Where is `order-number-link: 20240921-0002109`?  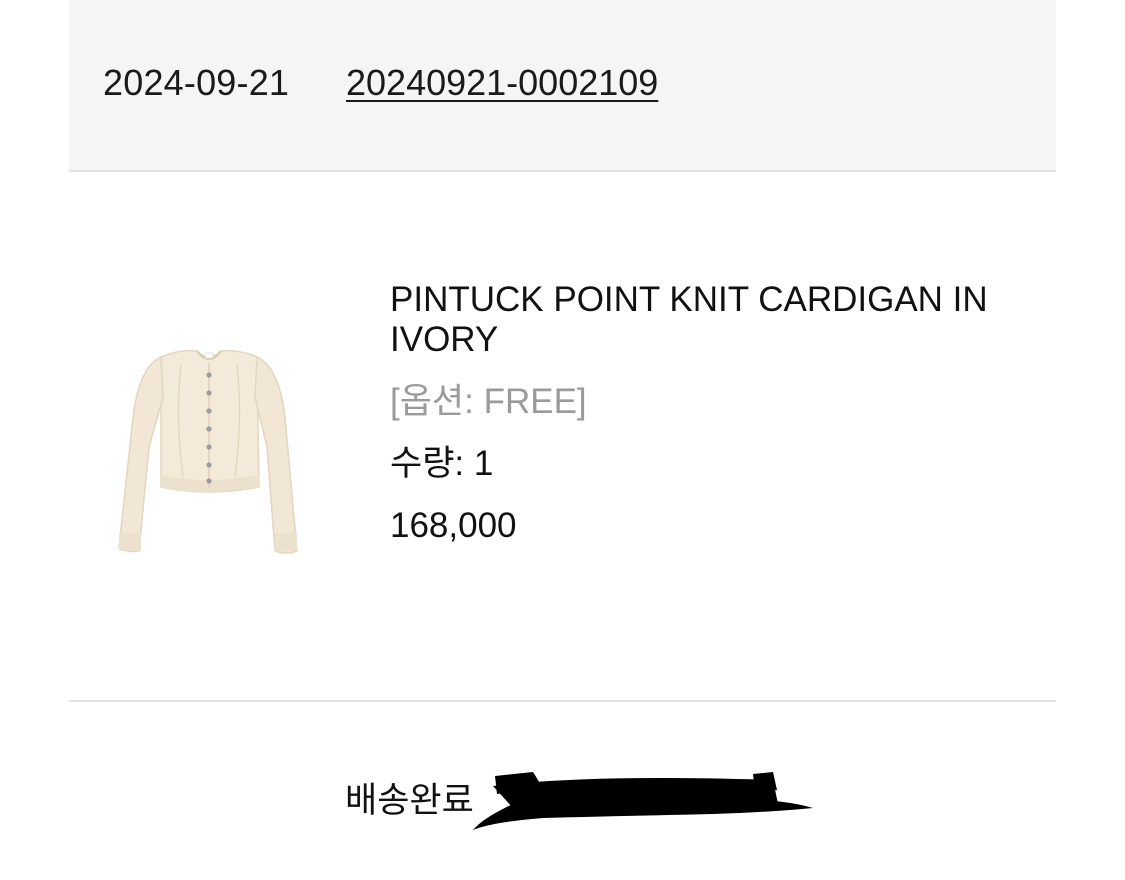
order-number-link: 20240921-0002109 is located at coordinates (502, 83).